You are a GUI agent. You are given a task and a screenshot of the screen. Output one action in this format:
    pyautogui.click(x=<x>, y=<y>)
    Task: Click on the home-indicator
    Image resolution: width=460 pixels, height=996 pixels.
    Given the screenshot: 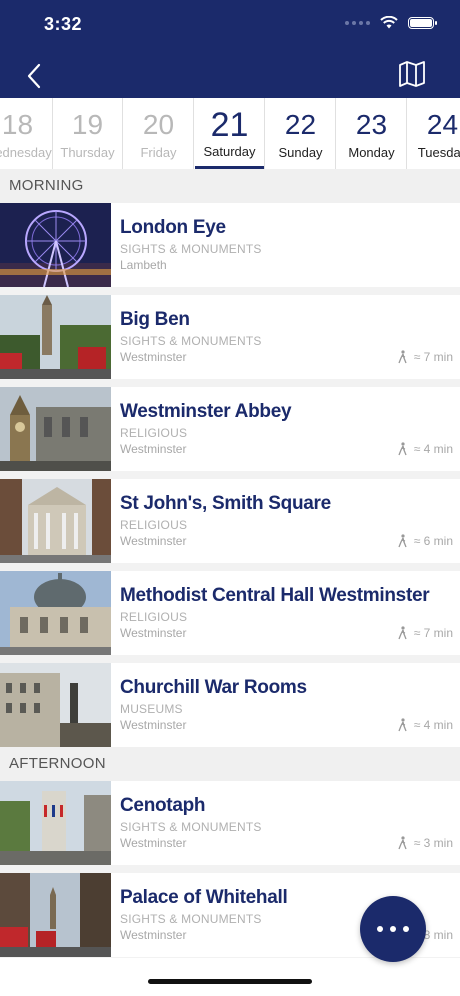 What is the action you would take?
    pyautogui.click(x=230, y=981)
    